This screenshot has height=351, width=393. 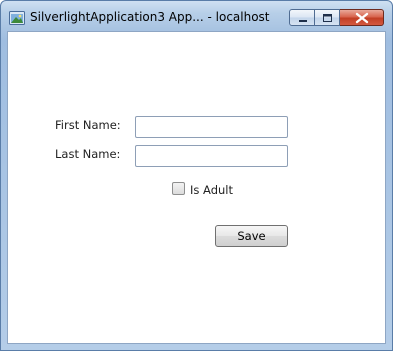 What do you see at coordinates (303, 21) in the screenshot?
I see `minimize-icon` at bounding box center [303, 21].